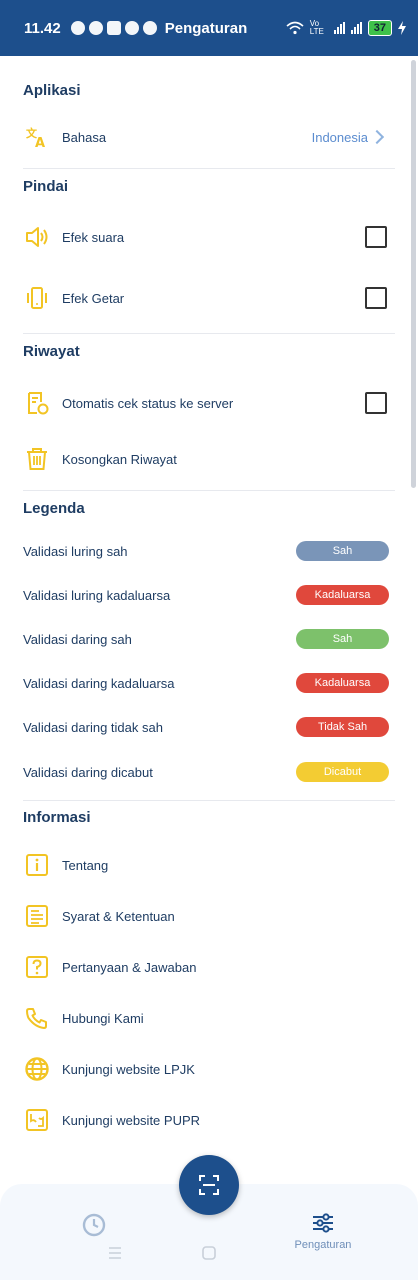  What do you see at coordinates (342, 727) in the screenshot?
I see `status-badge: Tidak Sah` at bounding box center [342, 727].